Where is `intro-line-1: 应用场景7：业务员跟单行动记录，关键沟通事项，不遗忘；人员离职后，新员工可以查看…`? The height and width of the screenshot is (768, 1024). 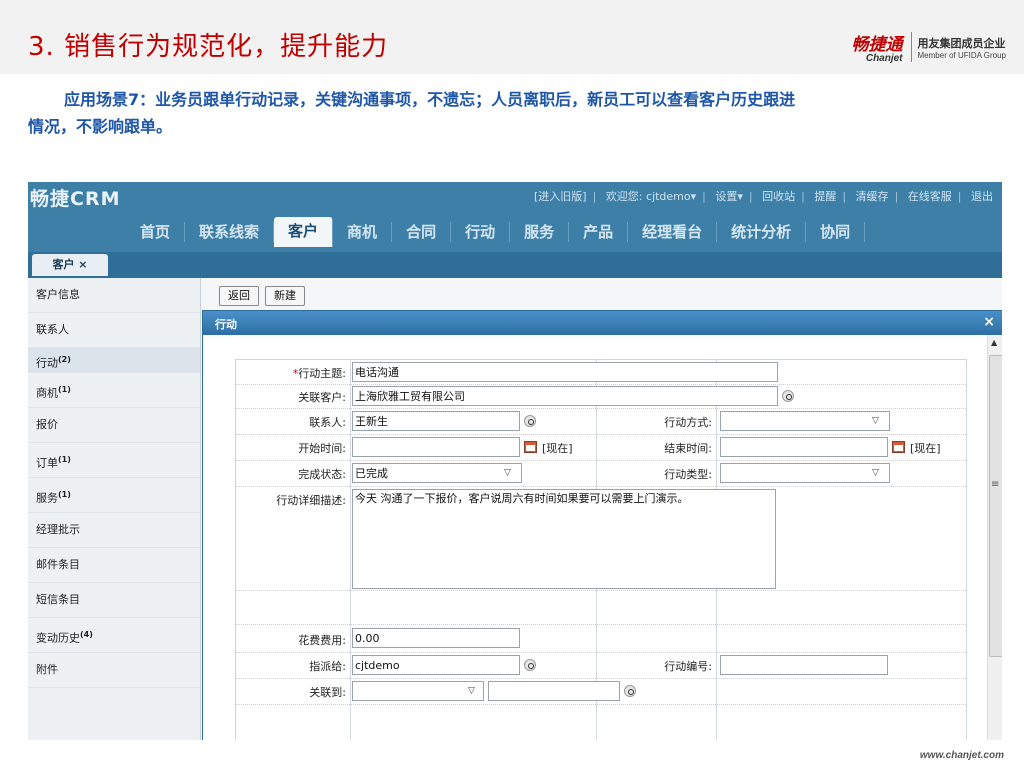 intro-line-1: 应用场景7：业务员跟单行动记录，关键沟通事项，不遗忘；人员离职后，新员工可以查看… is located at coordinates (430, 99).